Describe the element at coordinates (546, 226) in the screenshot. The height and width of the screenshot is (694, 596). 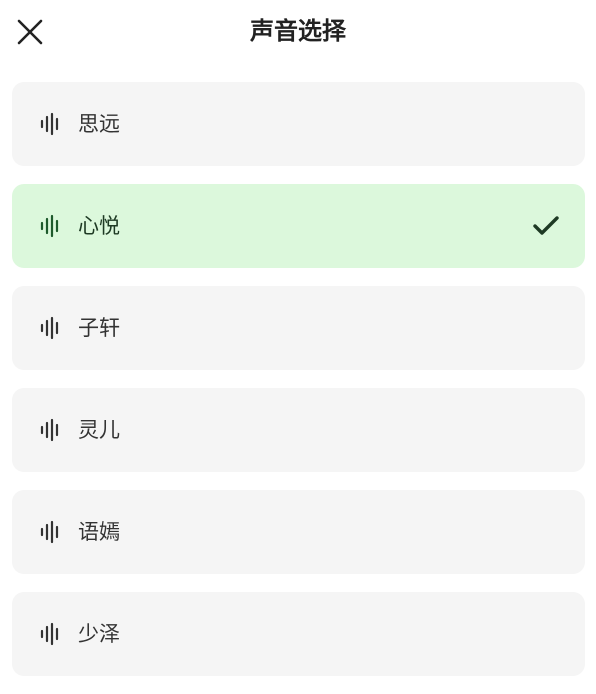
I see `checkmark-icon` at that location.